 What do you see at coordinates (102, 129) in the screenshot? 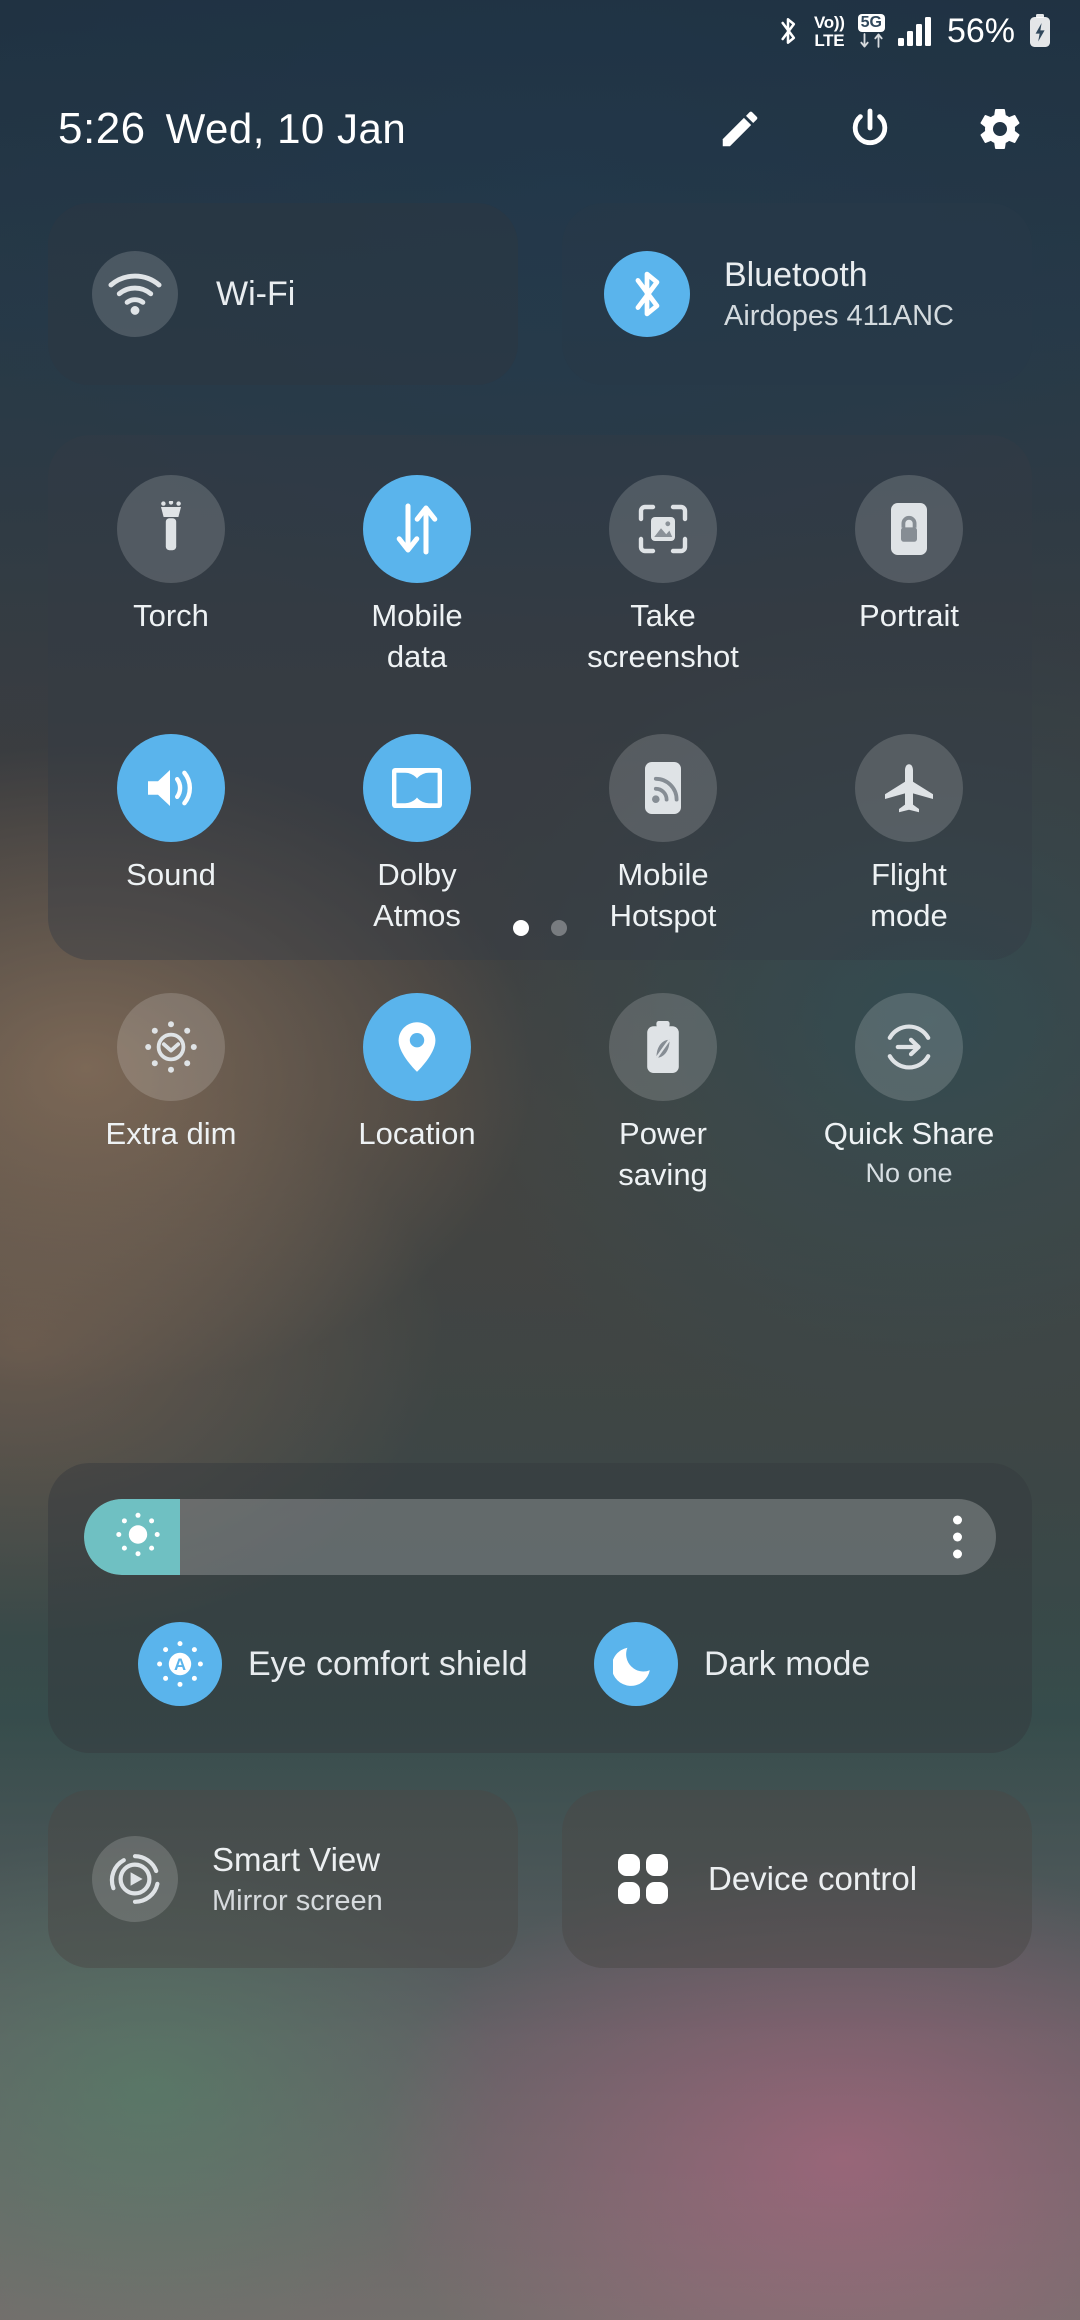
I see `clock-time: 5:26` at bounding box center [102, 129].